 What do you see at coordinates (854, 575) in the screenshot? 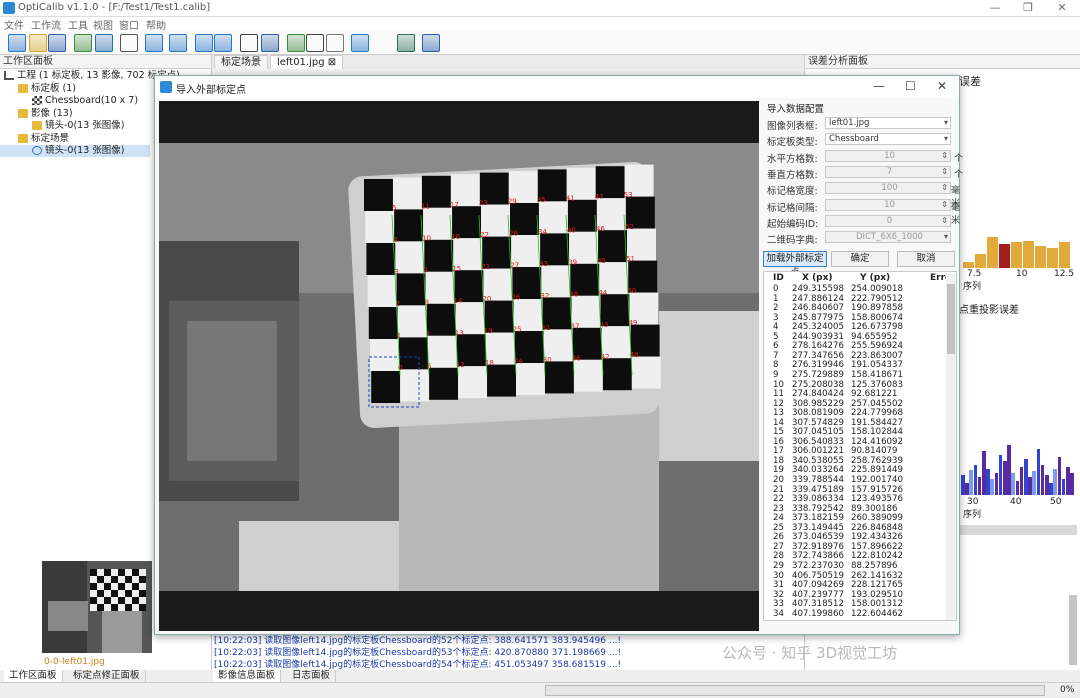
I see `table-row: 30 406.750519 262.141632` at bounding box center [854, 575].